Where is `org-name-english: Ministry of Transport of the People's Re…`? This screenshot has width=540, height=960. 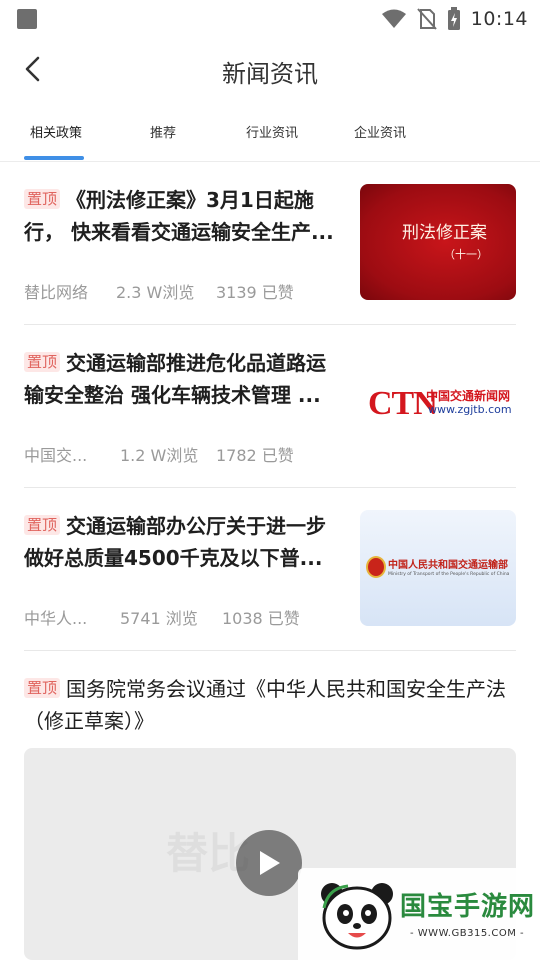 org-name-english: Ministry of Transport of the People's Re… is located at coordinates (449, 574).